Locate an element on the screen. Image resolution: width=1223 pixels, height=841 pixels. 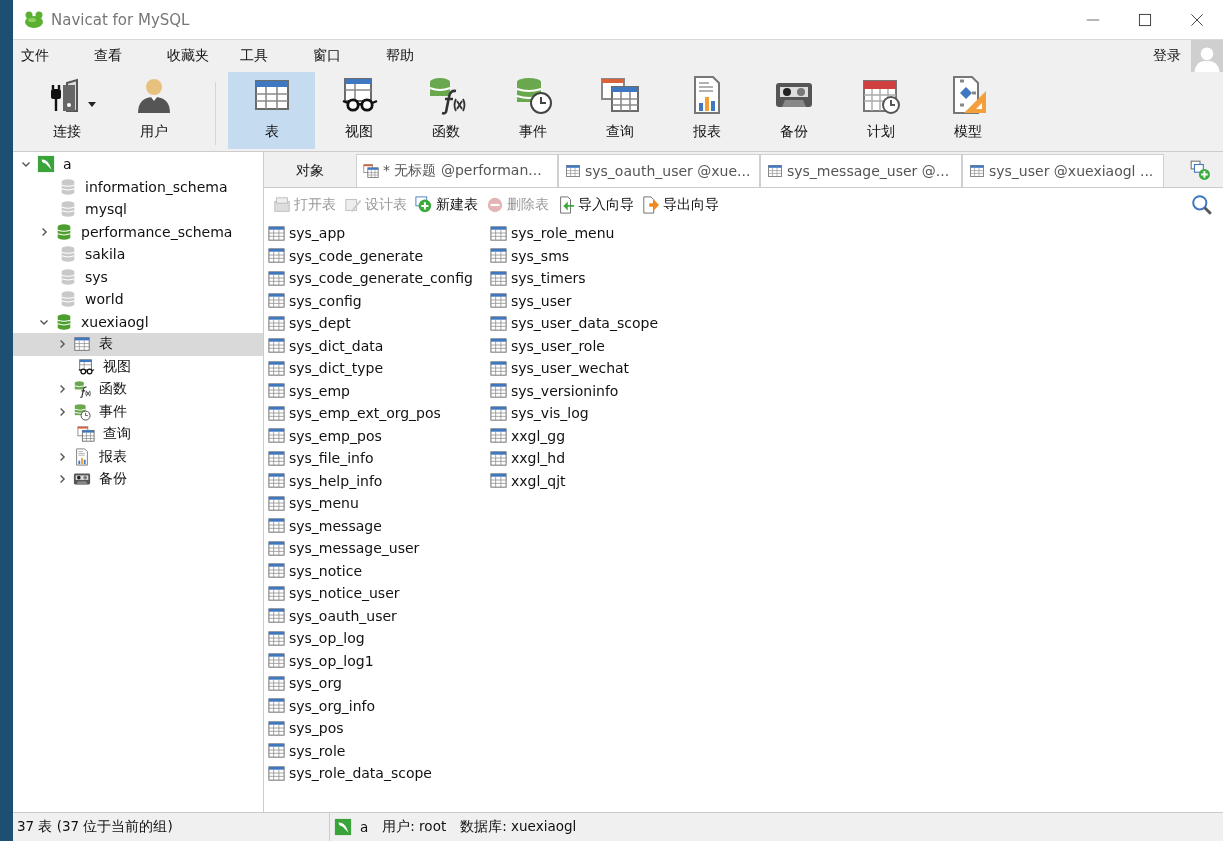
caret-icon is located at coordinates (92, 104).